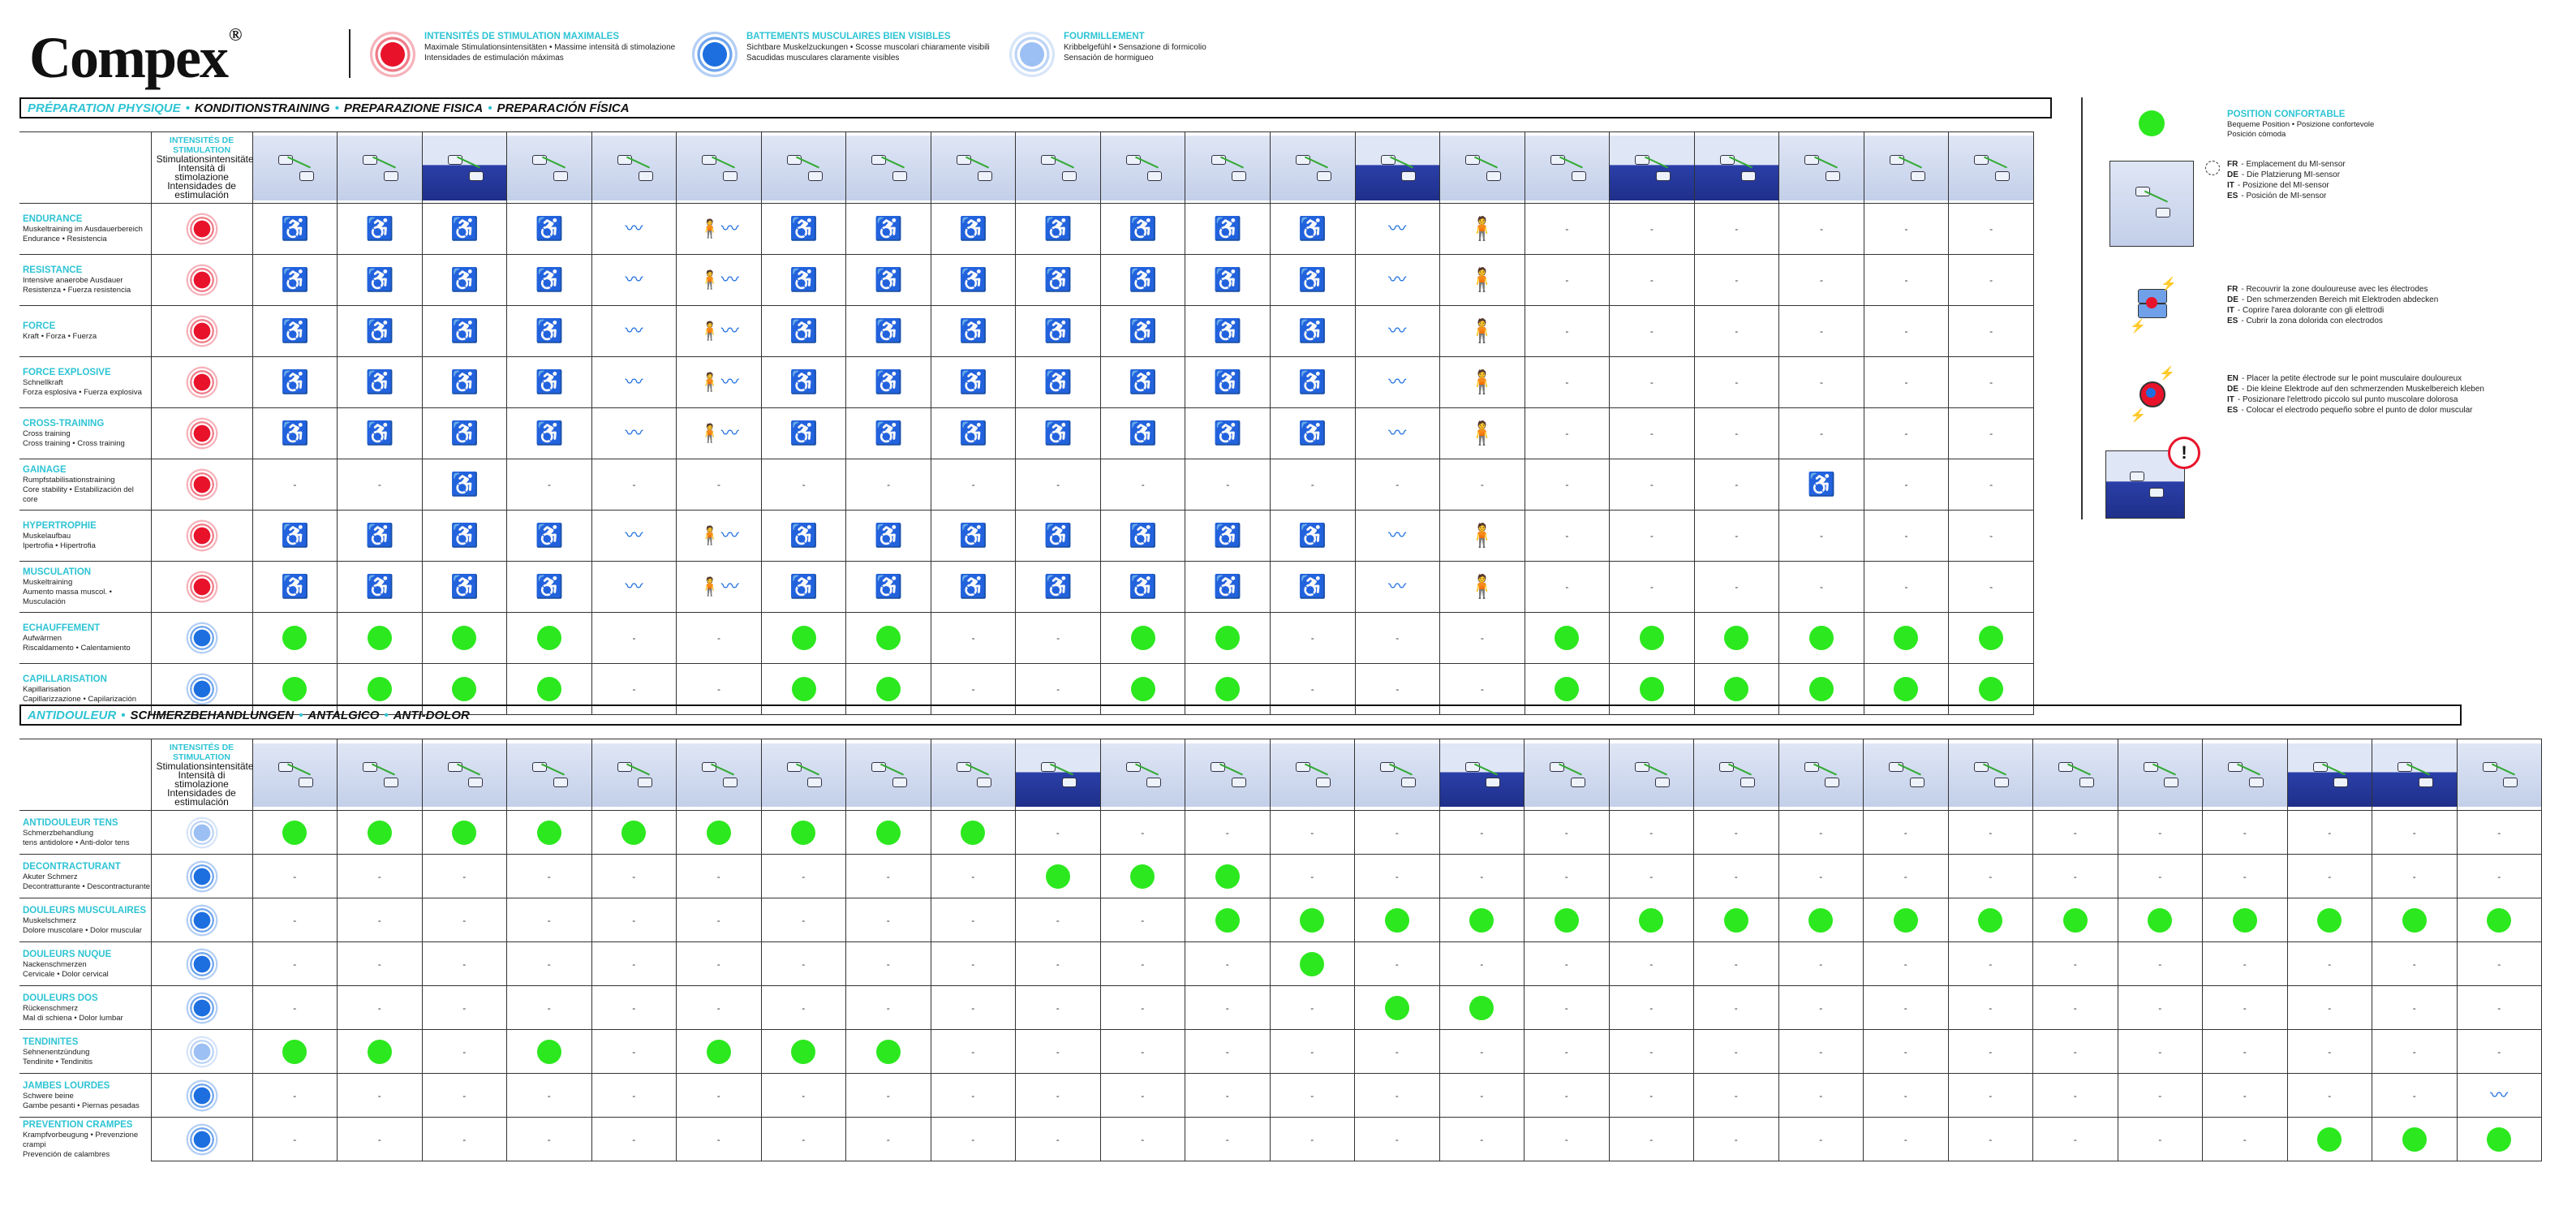 The width and height of the screenshot is (2576, 1215). Describe the element at coordinates (201, 876) in the screenshot. I see `intensity-cell` at that location.